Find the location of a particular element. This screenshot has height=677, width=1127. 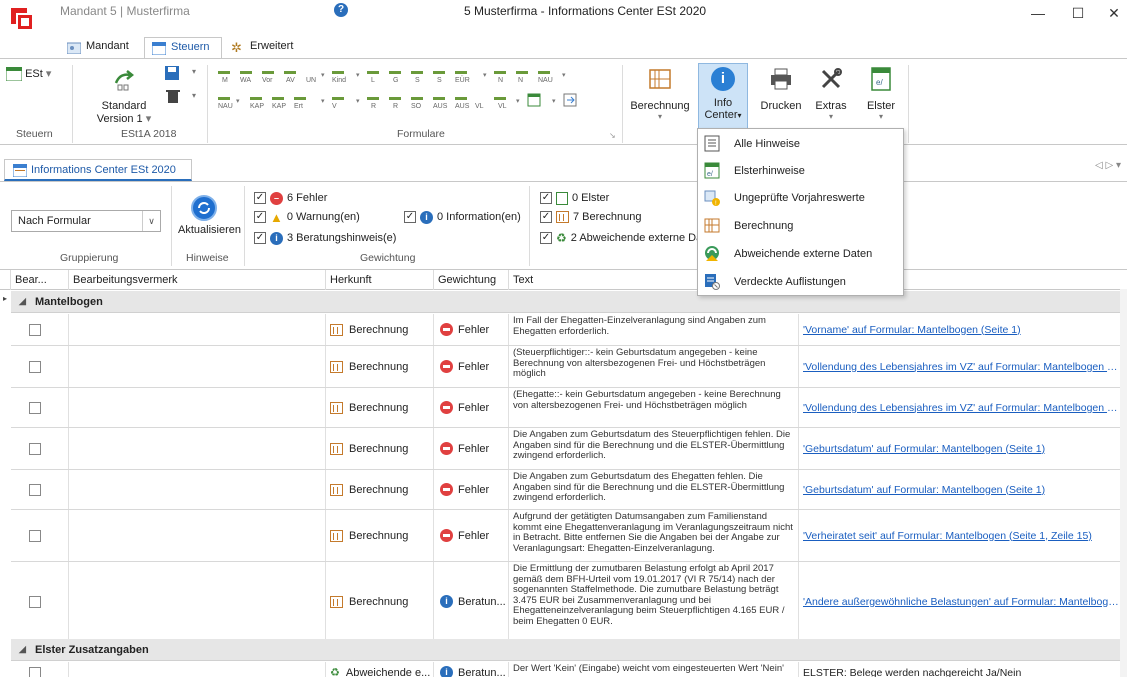

extras-button: Extras ▾ is located at coordinates (831, 94).